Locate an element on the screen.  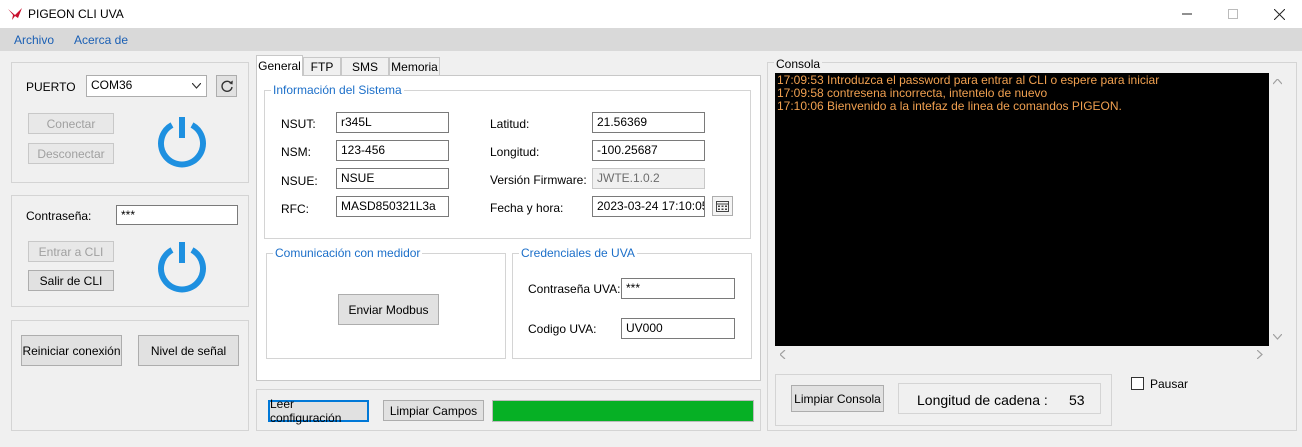
pigeon-logo-icon is located at coordinates (15, 14).